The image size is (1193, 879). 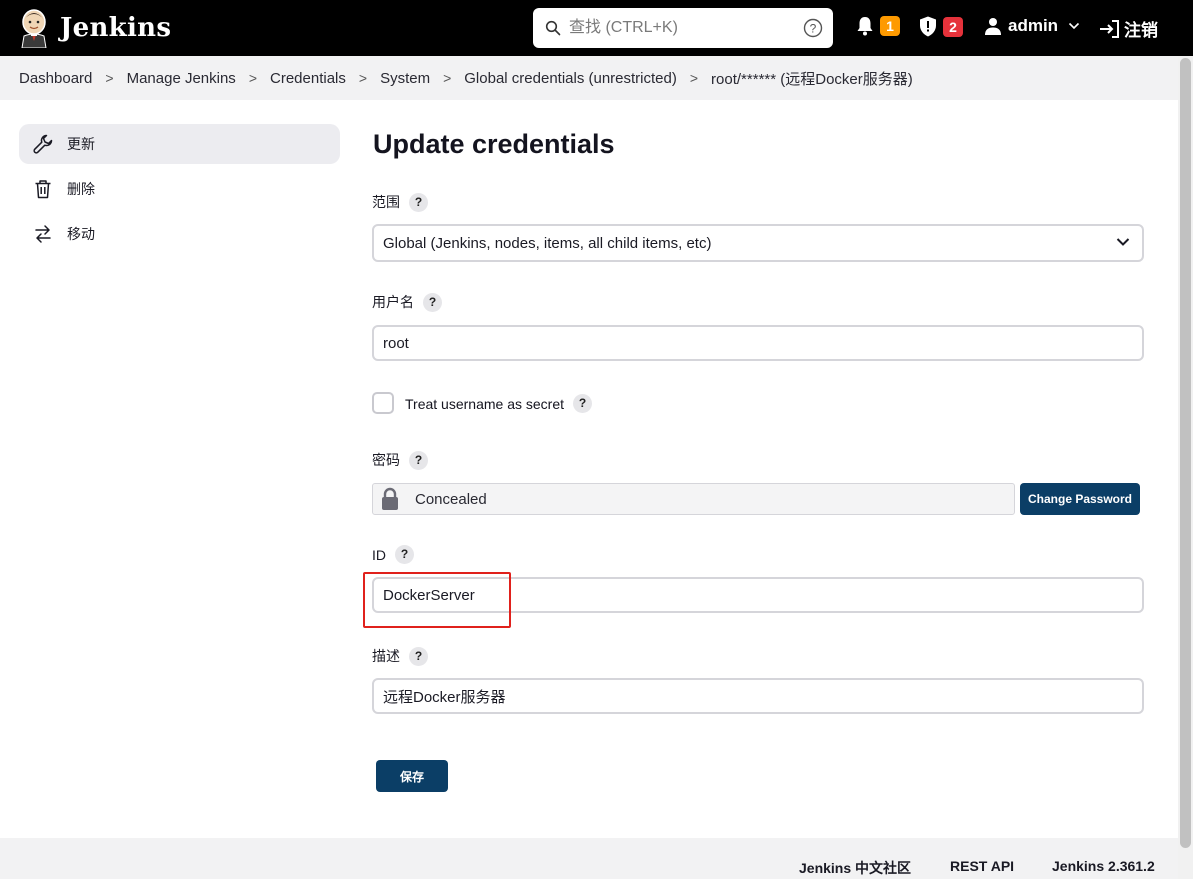 I want to click on breadcrumb-credentials: Credentials, so click(x=308, y=78).